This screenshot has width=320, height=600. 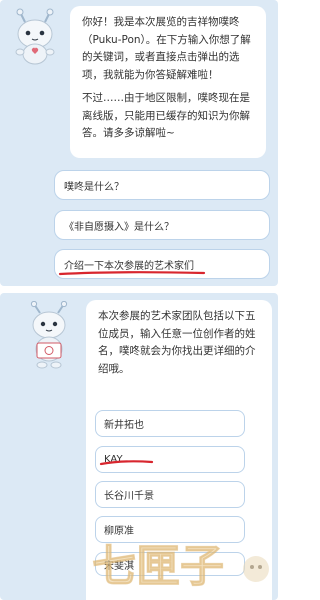 I want to click on section-divider, so click(x=139, y=289).